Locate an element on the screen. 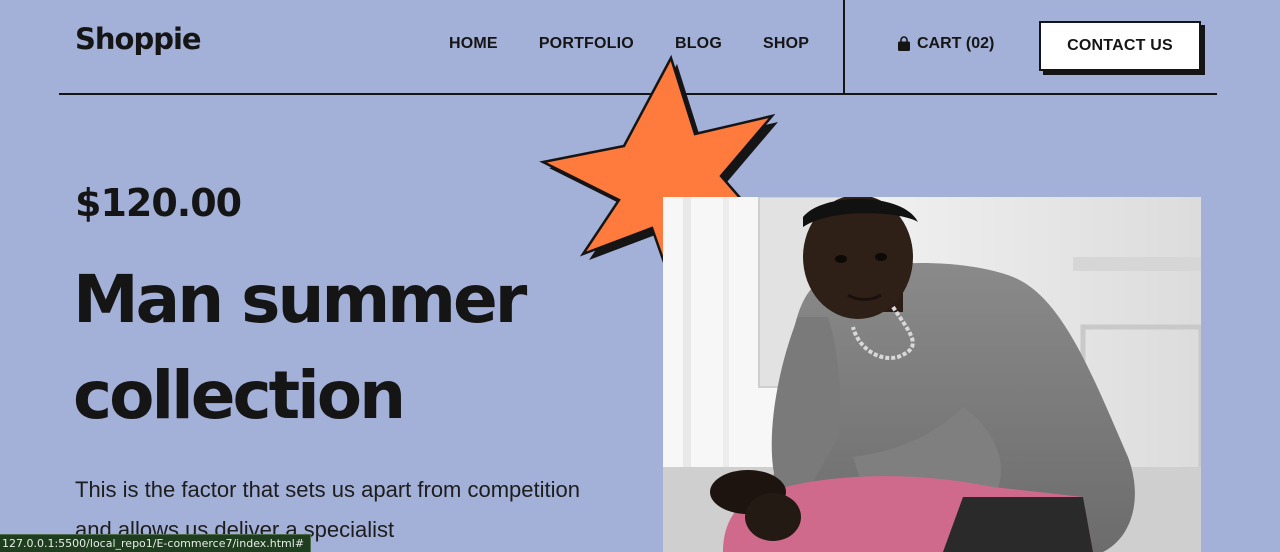  contact-us-button: CONTACT US is located at coordinates (1120, 46).